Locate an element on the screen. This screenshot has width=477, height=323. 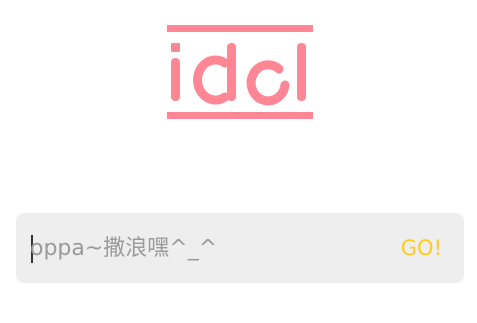
idol-logo is located at coordinates (241, 73).